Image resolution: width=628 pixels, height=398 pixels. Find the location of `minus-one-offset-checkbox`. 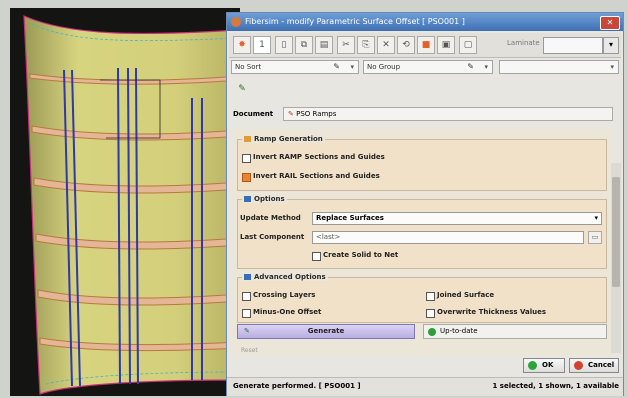

minus-one-offset-checkbox is located at coordinates (246, 313).